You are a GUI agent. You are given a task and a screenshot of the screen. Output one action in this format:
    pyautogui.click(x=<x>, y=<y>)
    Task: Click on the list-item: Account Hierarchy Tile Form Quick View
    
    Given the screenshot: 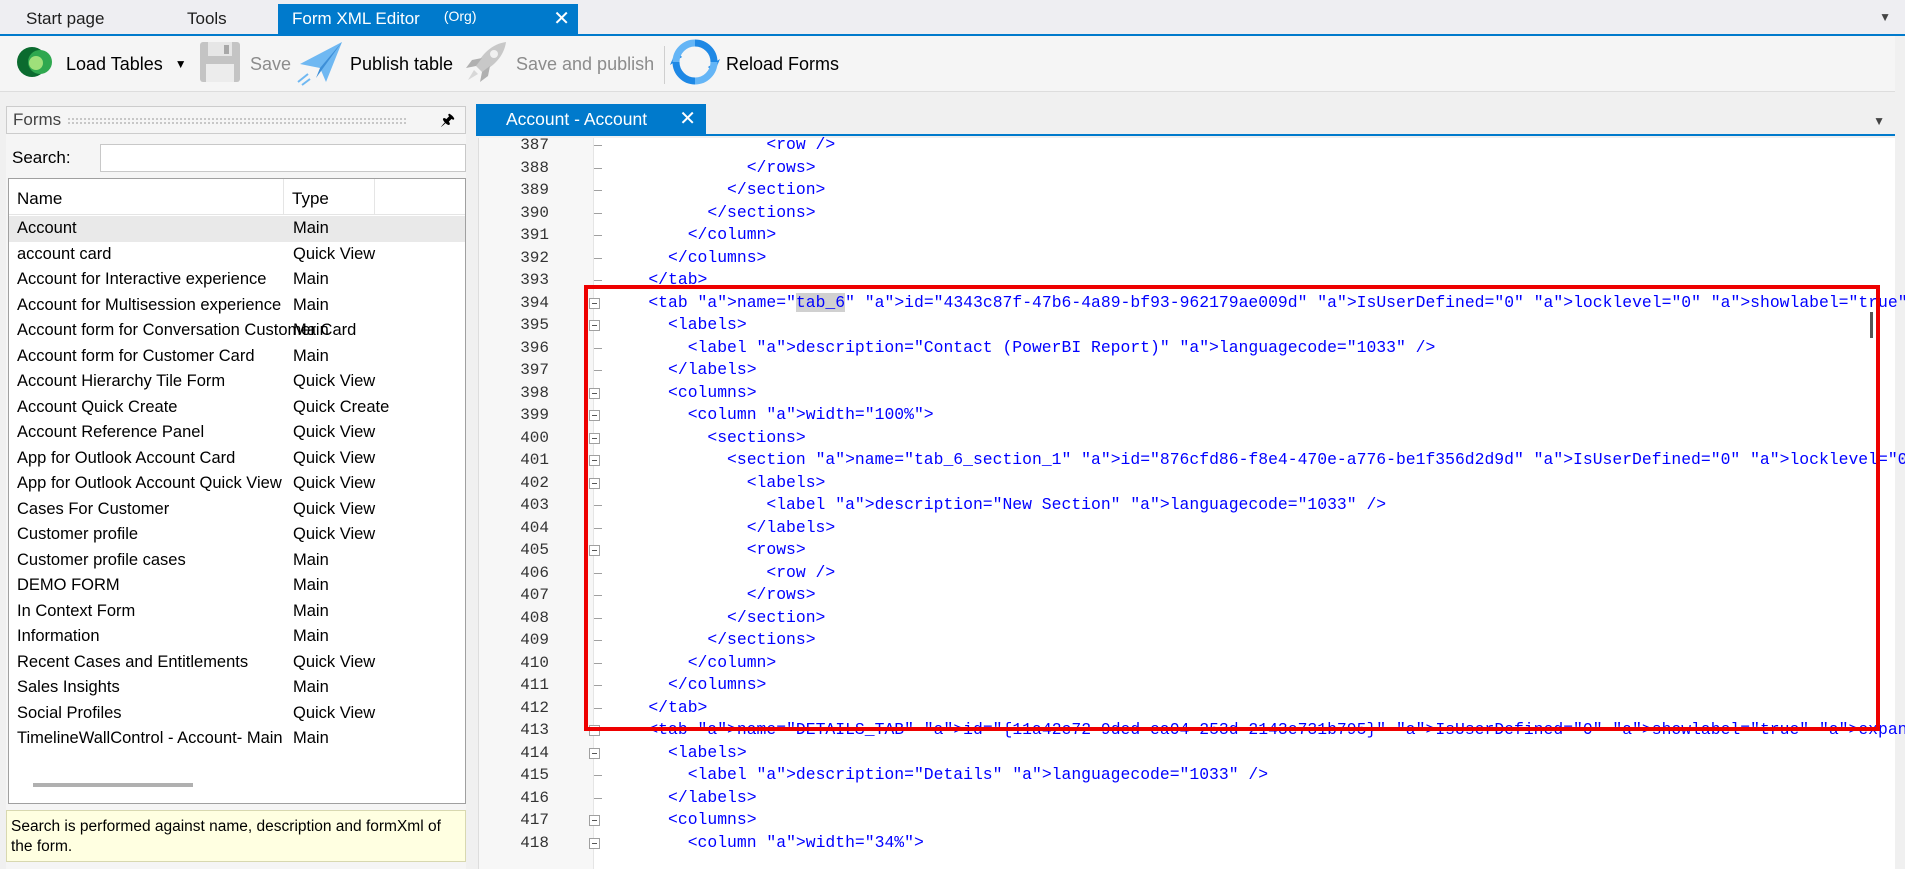 What is the action you would take?
    pyautogui.click(x=237, y=382)
    